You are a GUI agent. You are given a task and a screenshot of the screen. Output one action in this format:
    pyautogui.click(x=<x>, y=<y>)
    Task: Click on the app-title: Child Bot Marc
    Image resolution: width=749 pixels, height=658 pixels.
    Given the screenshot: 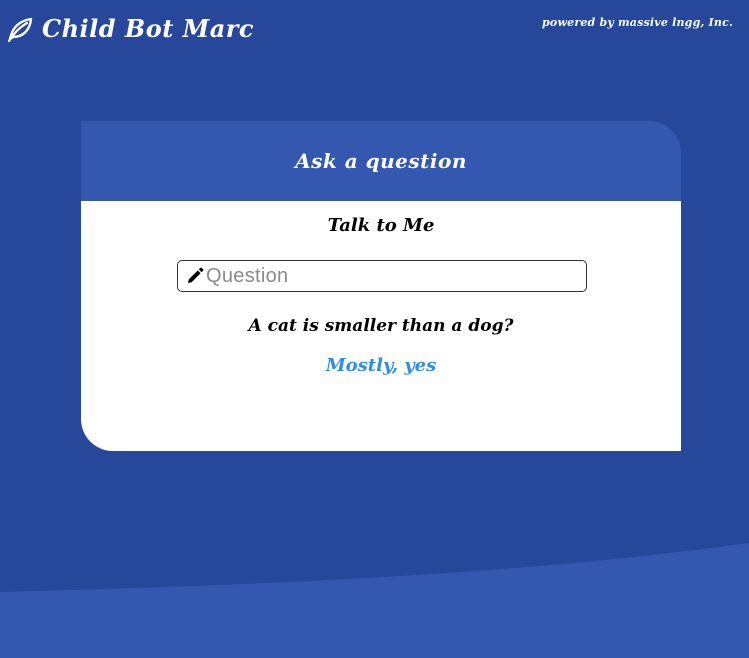 What is the action you would take?
    pyautogui.click(x=148, y=28)
    